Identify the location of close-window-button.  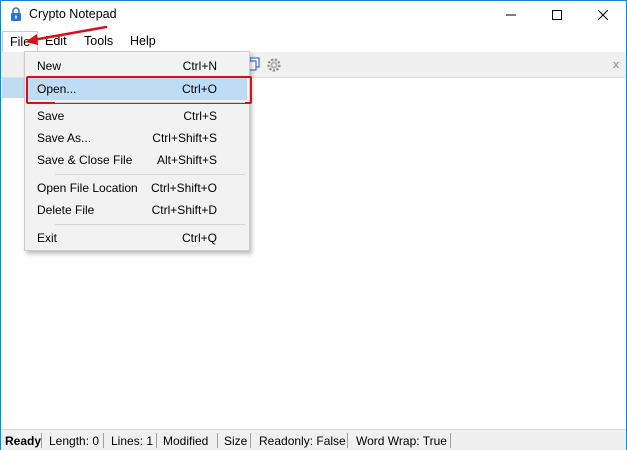
(603, 15).